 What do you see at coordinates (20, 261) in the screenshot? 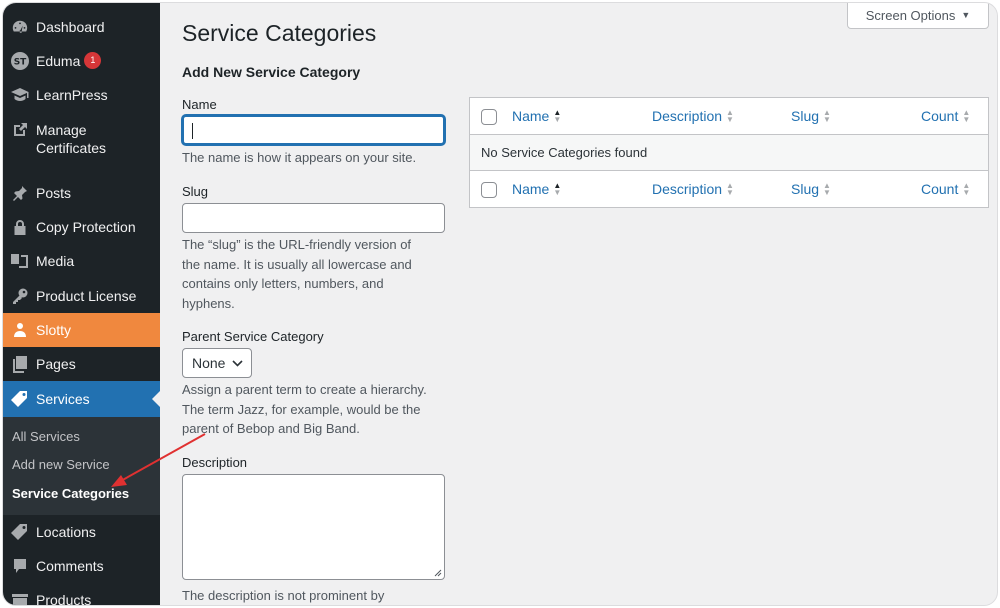
I see `media-icon` at bounding box center [20, 261].